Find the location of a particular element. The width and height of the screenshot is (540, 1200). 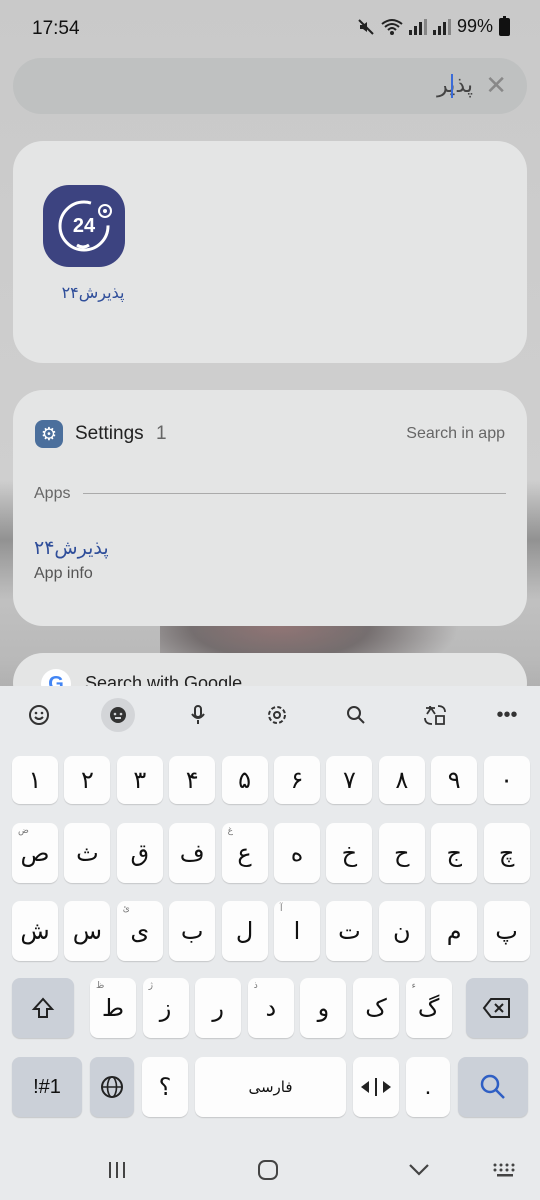

cursor-arrows-icon is located at coordinates (376, 1087).